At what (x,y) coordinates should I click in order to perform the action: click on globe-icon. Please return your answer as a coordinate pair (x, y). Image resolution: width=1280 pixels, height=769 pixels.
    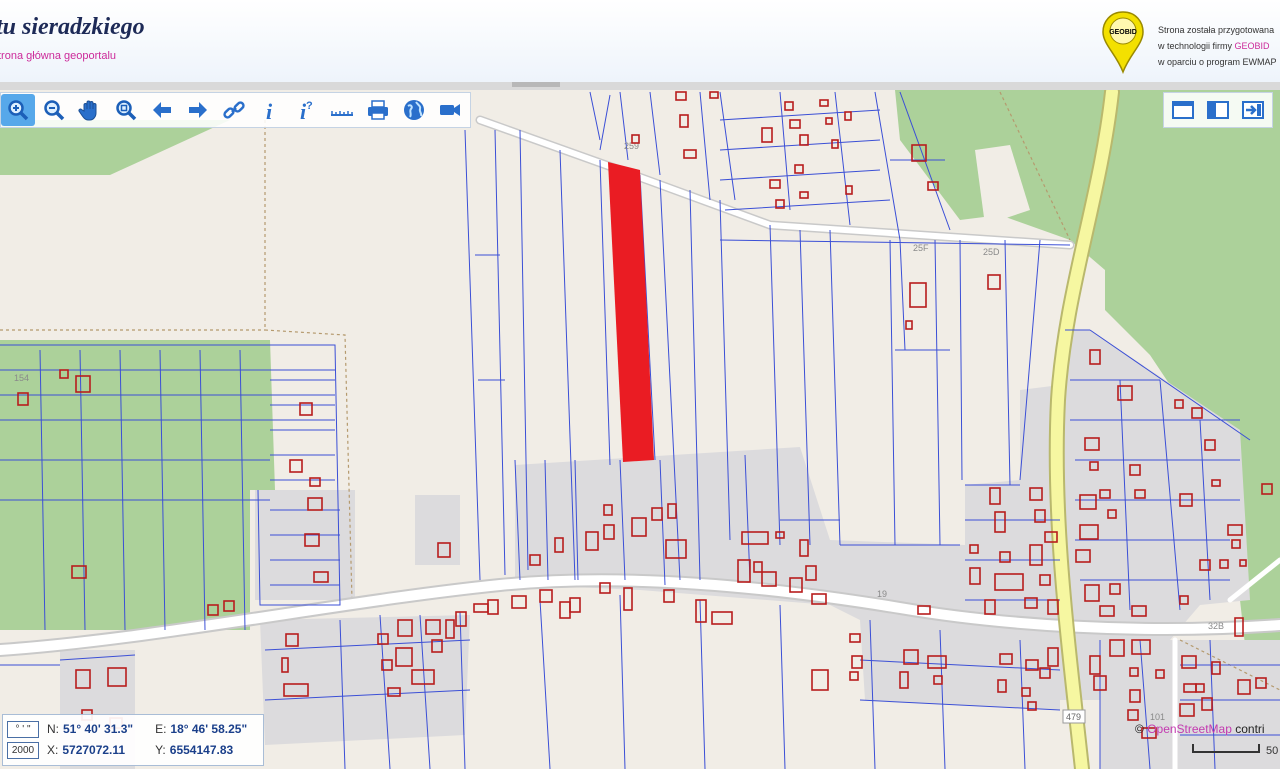
    Looking at the image, I should click on (414, 110).